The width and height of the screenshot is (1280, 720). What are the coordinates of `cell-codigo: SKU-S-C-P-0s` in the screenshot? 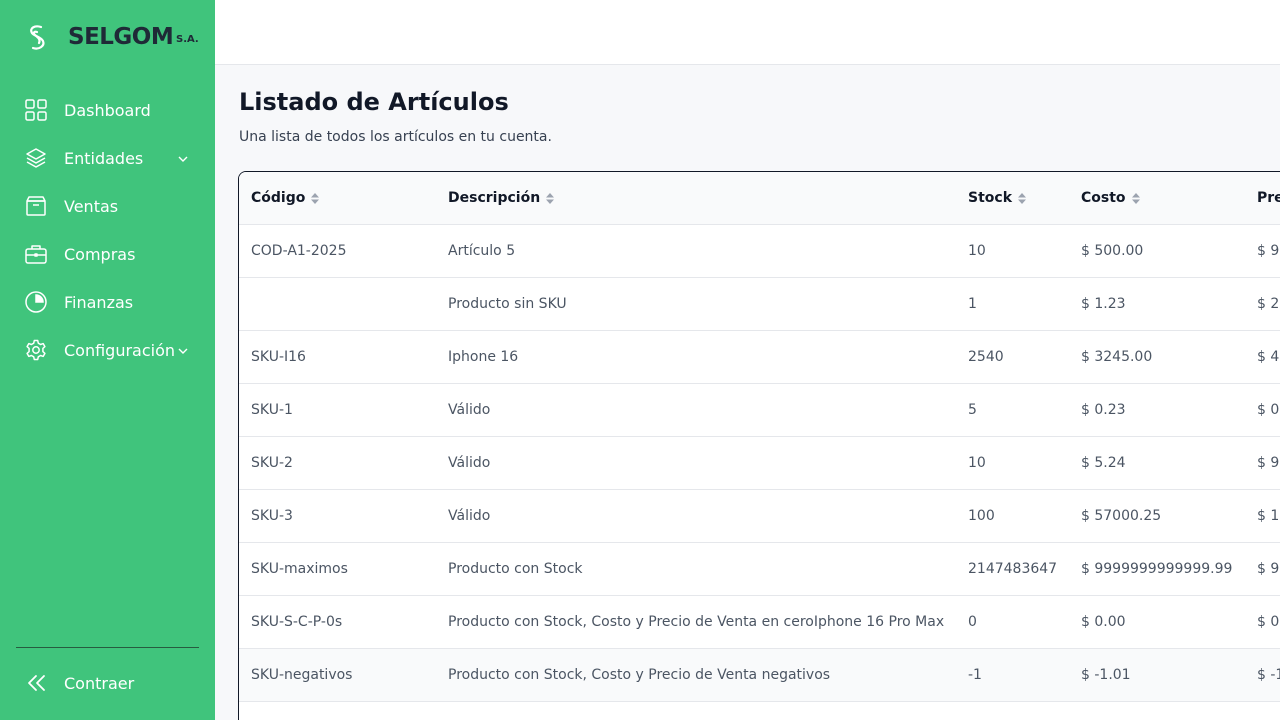 It's located at (297, 622).